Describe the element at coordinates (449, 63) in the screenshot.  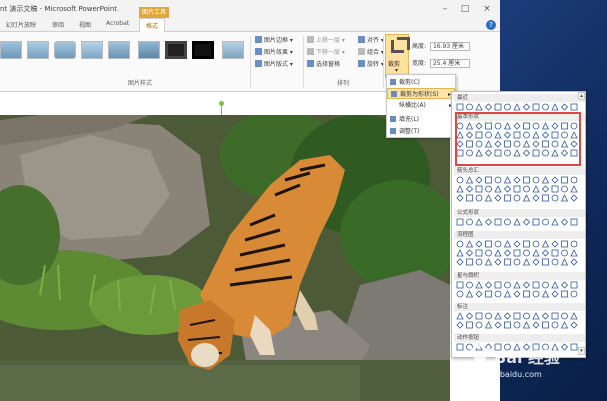
I see `width-field: 25.4 厘米` at that location.